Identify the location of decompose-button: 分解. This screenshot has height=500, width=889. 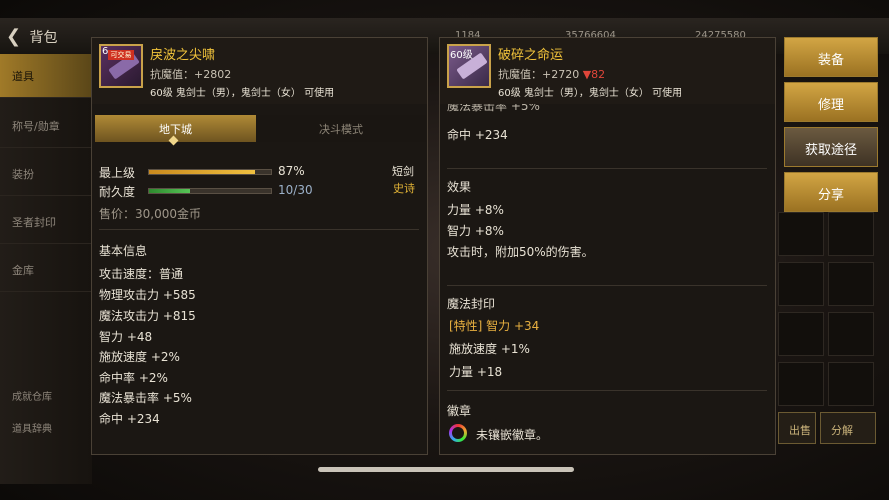
(848, 428).